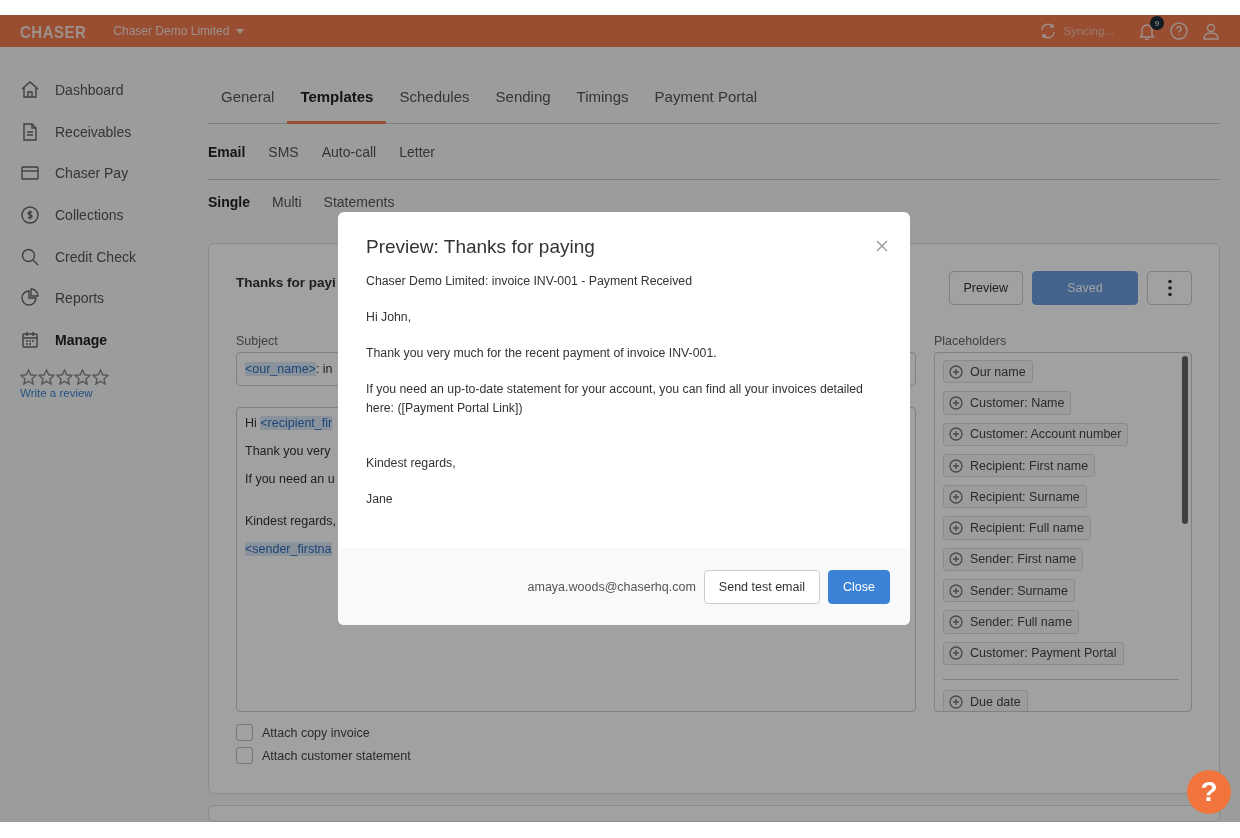  I want to click on email-paragraph: Hi John,, so click(389, 317).